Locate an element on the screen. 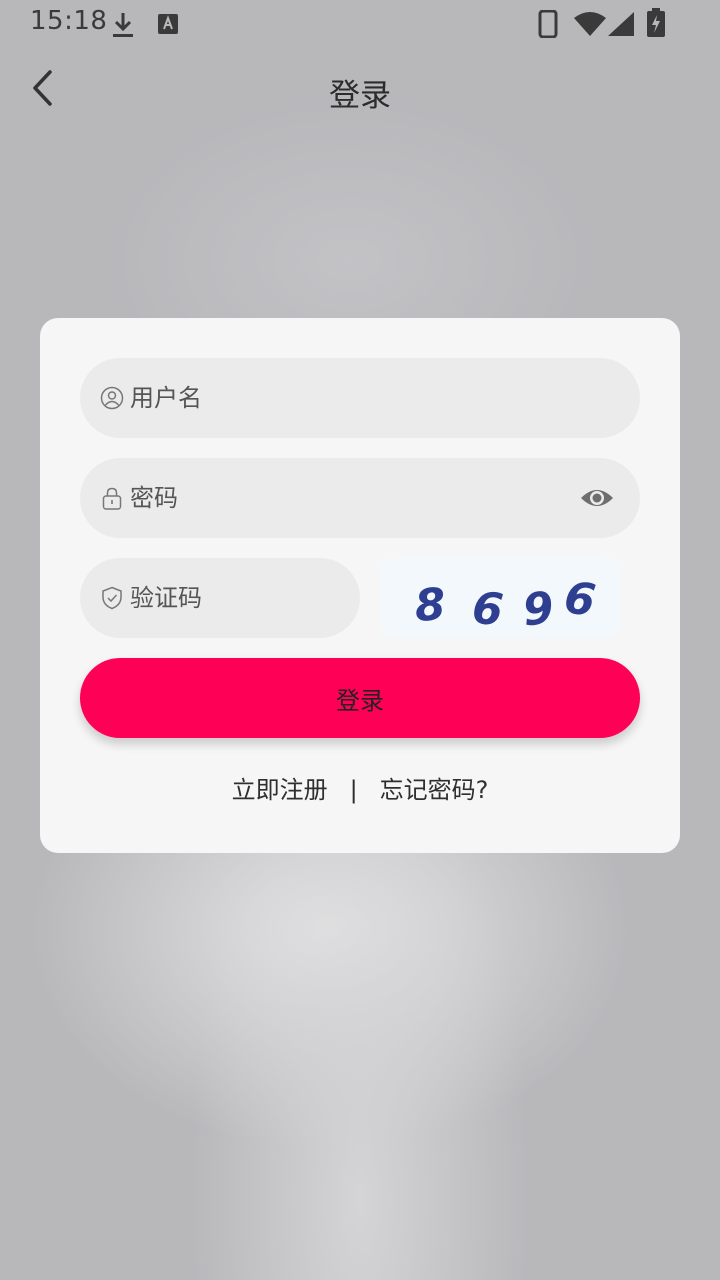 The width and height of the screenshot is (720, 1280). status-time: 15:18 is located at coordinates (69, 21).